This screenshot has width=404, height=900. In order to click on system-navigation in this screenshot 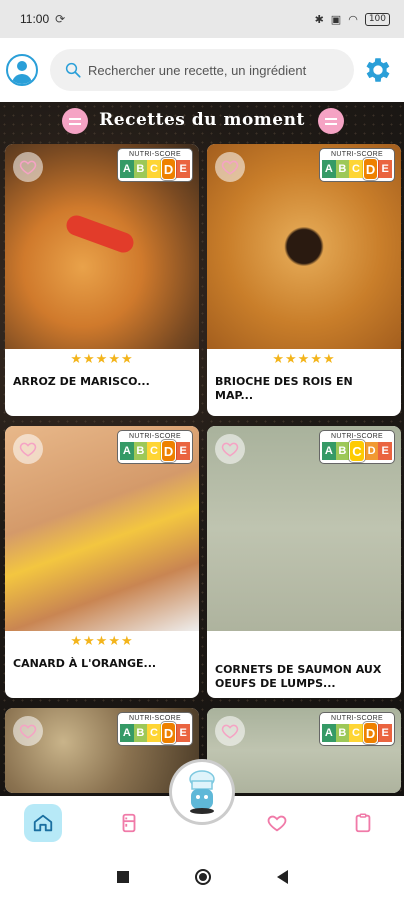, I will do `click(202, 877)`.